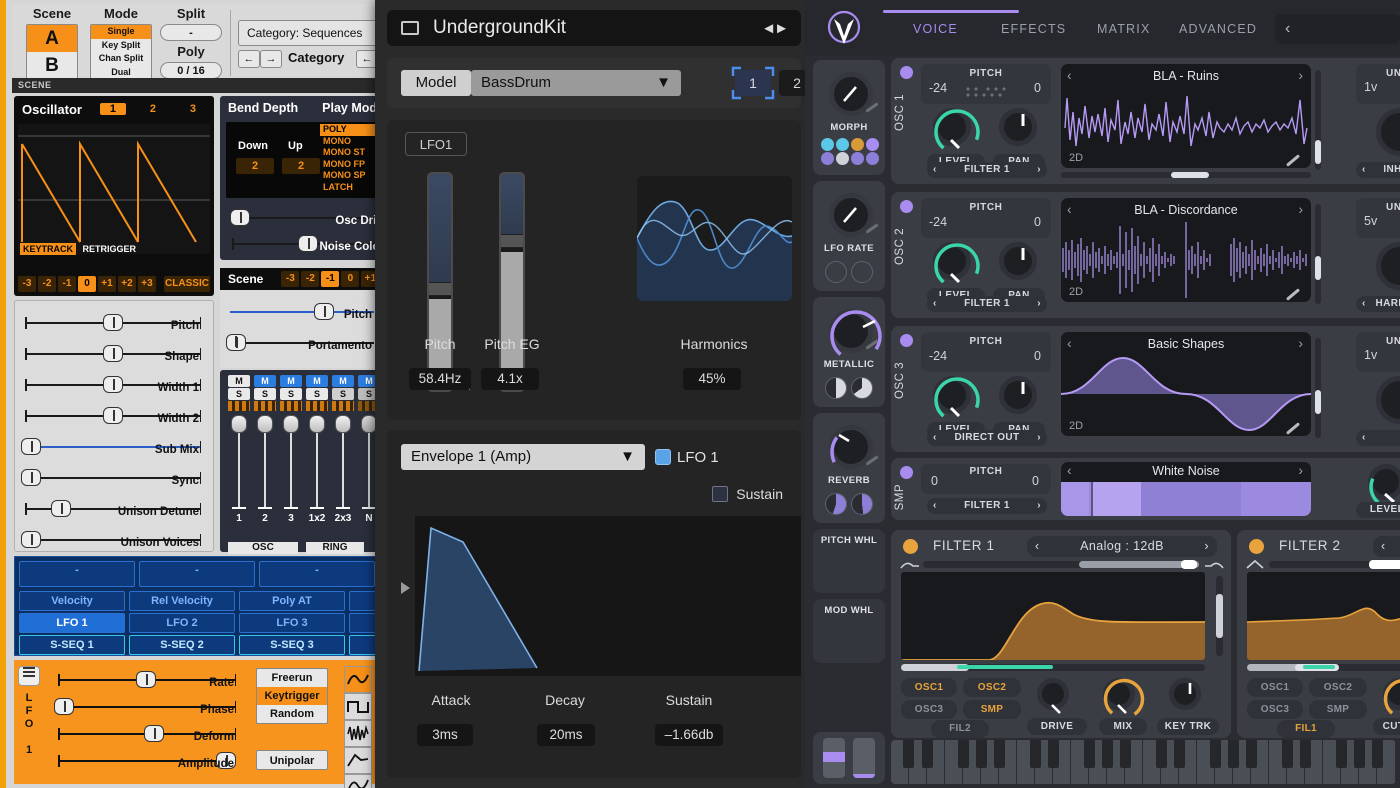  Describe the element at coordinates (1378, 438) in the screenshot. I see `osc-3-unison-mode-button: ‹ ---` at that location.